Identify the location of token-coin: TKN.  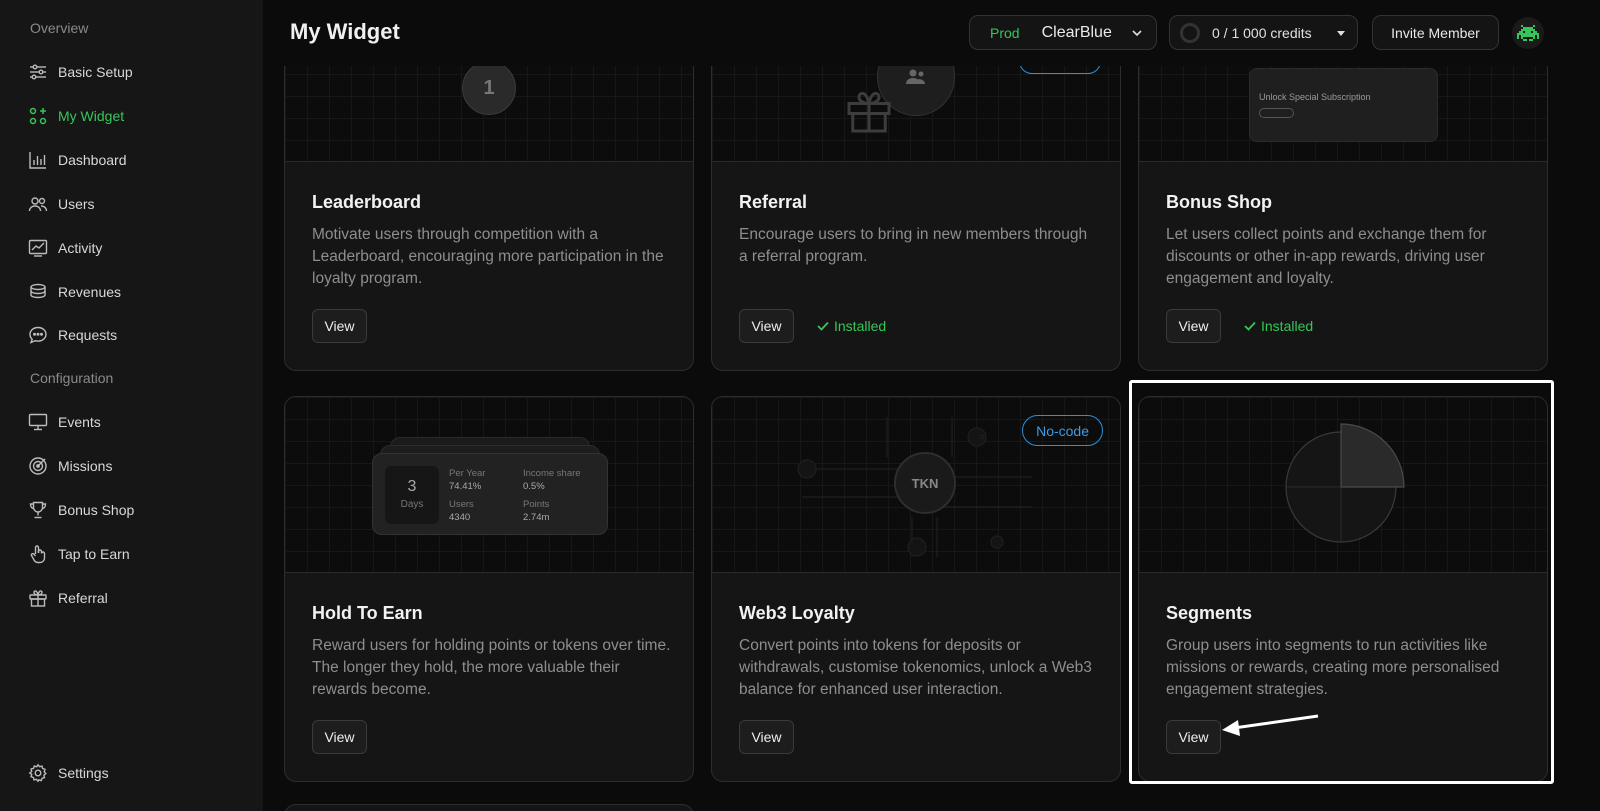
(925, 483).